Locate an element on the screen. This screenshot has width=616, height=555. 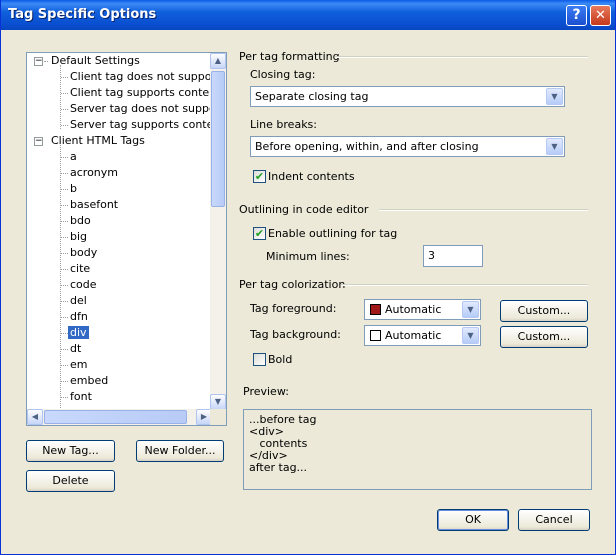
tree-node-div: div is located at coordinates (78, 333).